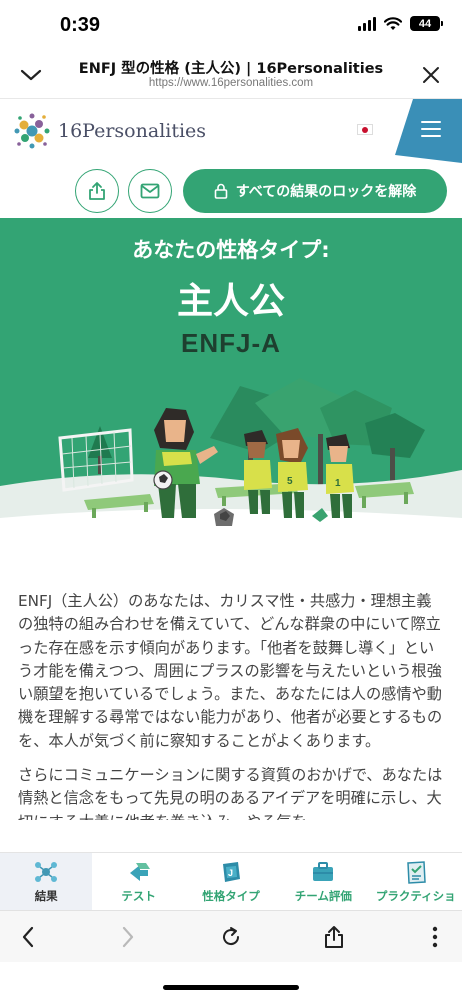  I want to click on reload-button, so click(231, 937).